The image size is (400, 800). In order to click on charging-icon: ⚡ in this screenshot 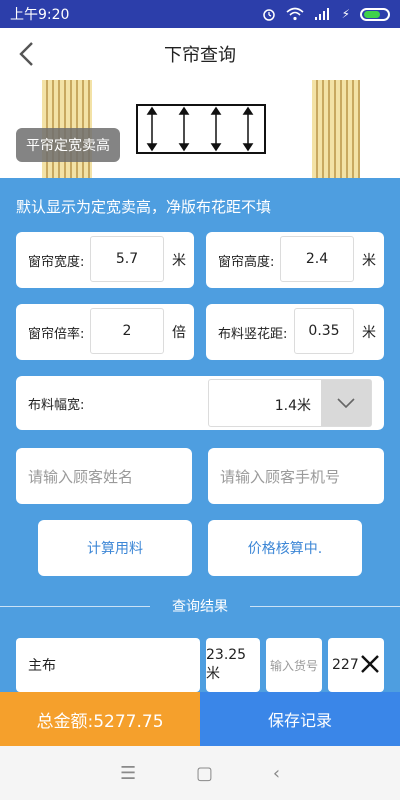, I will do `click(345, 14)`.